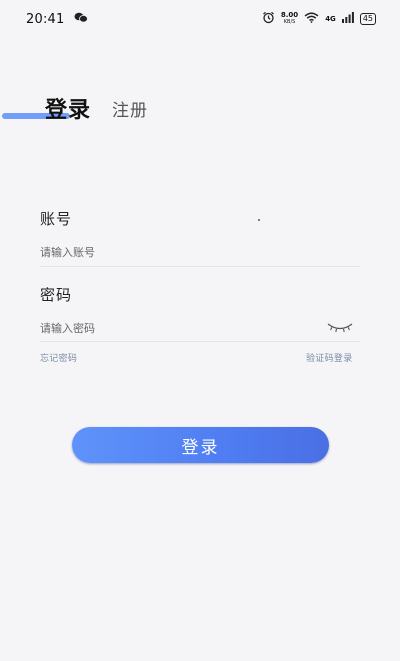 This screenshot has height=661, width=400. I want to click on status-bar-left: 20:41, so click(57, 19).